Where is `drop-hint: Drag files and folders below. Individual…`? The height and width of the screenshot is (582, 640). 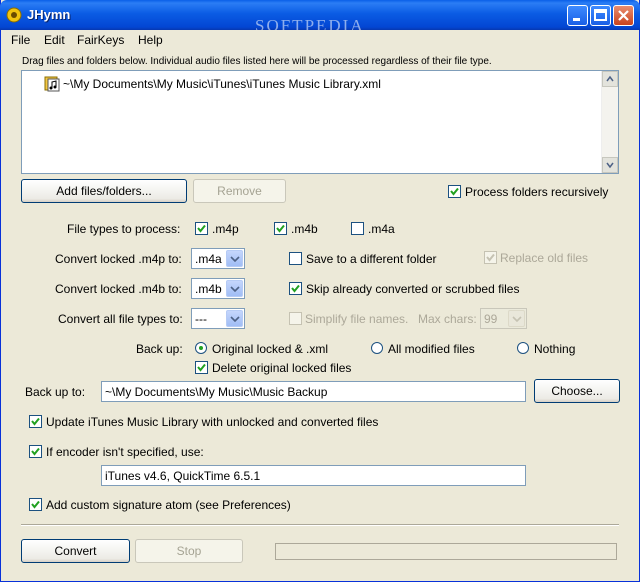
drop-hint: Drag files and folders below. Individual… is located at coordinates (257, 61).